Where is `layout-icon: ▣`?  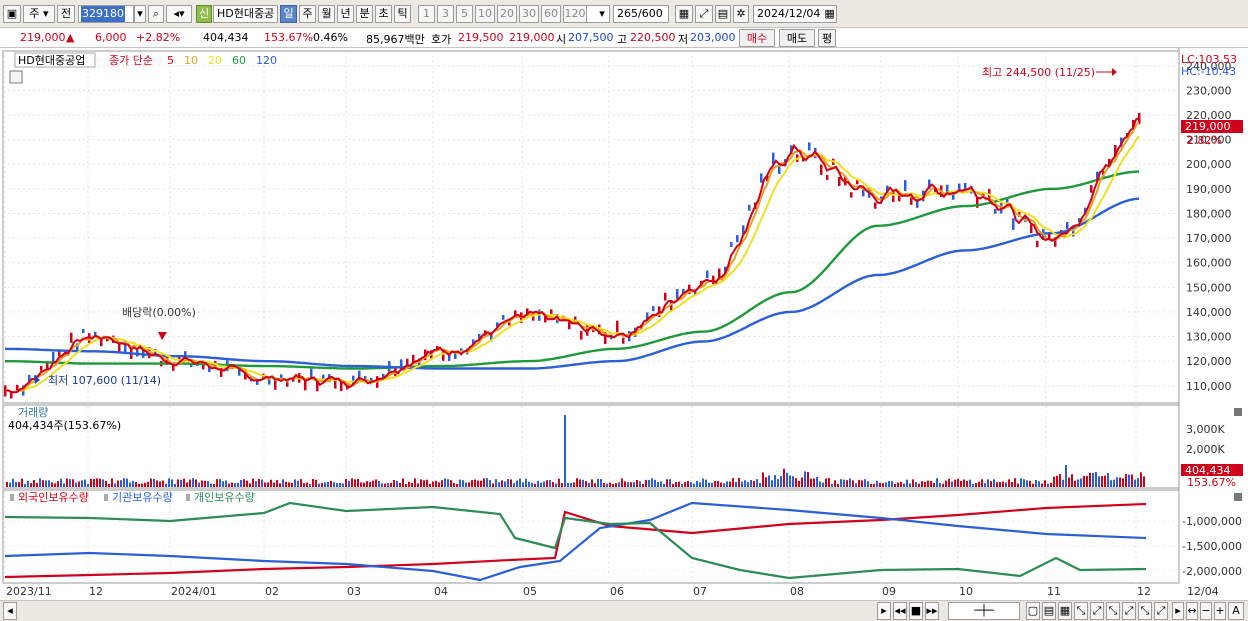
layout-icon: ▣ is located at coordinates (12, 14).